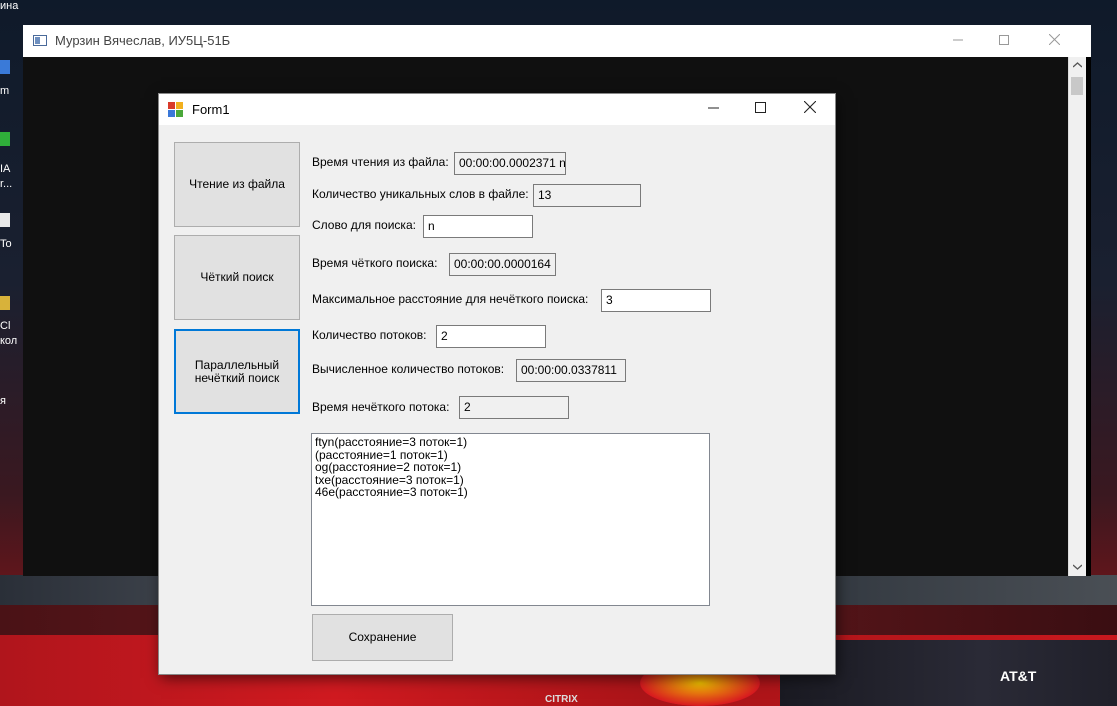 The width and height of the screenshot is (1117, 706). What do you see at coordinates (497, 109) in the screenshot?
I see `form1-title-bar: Form1` at bounding box center [497, 109].